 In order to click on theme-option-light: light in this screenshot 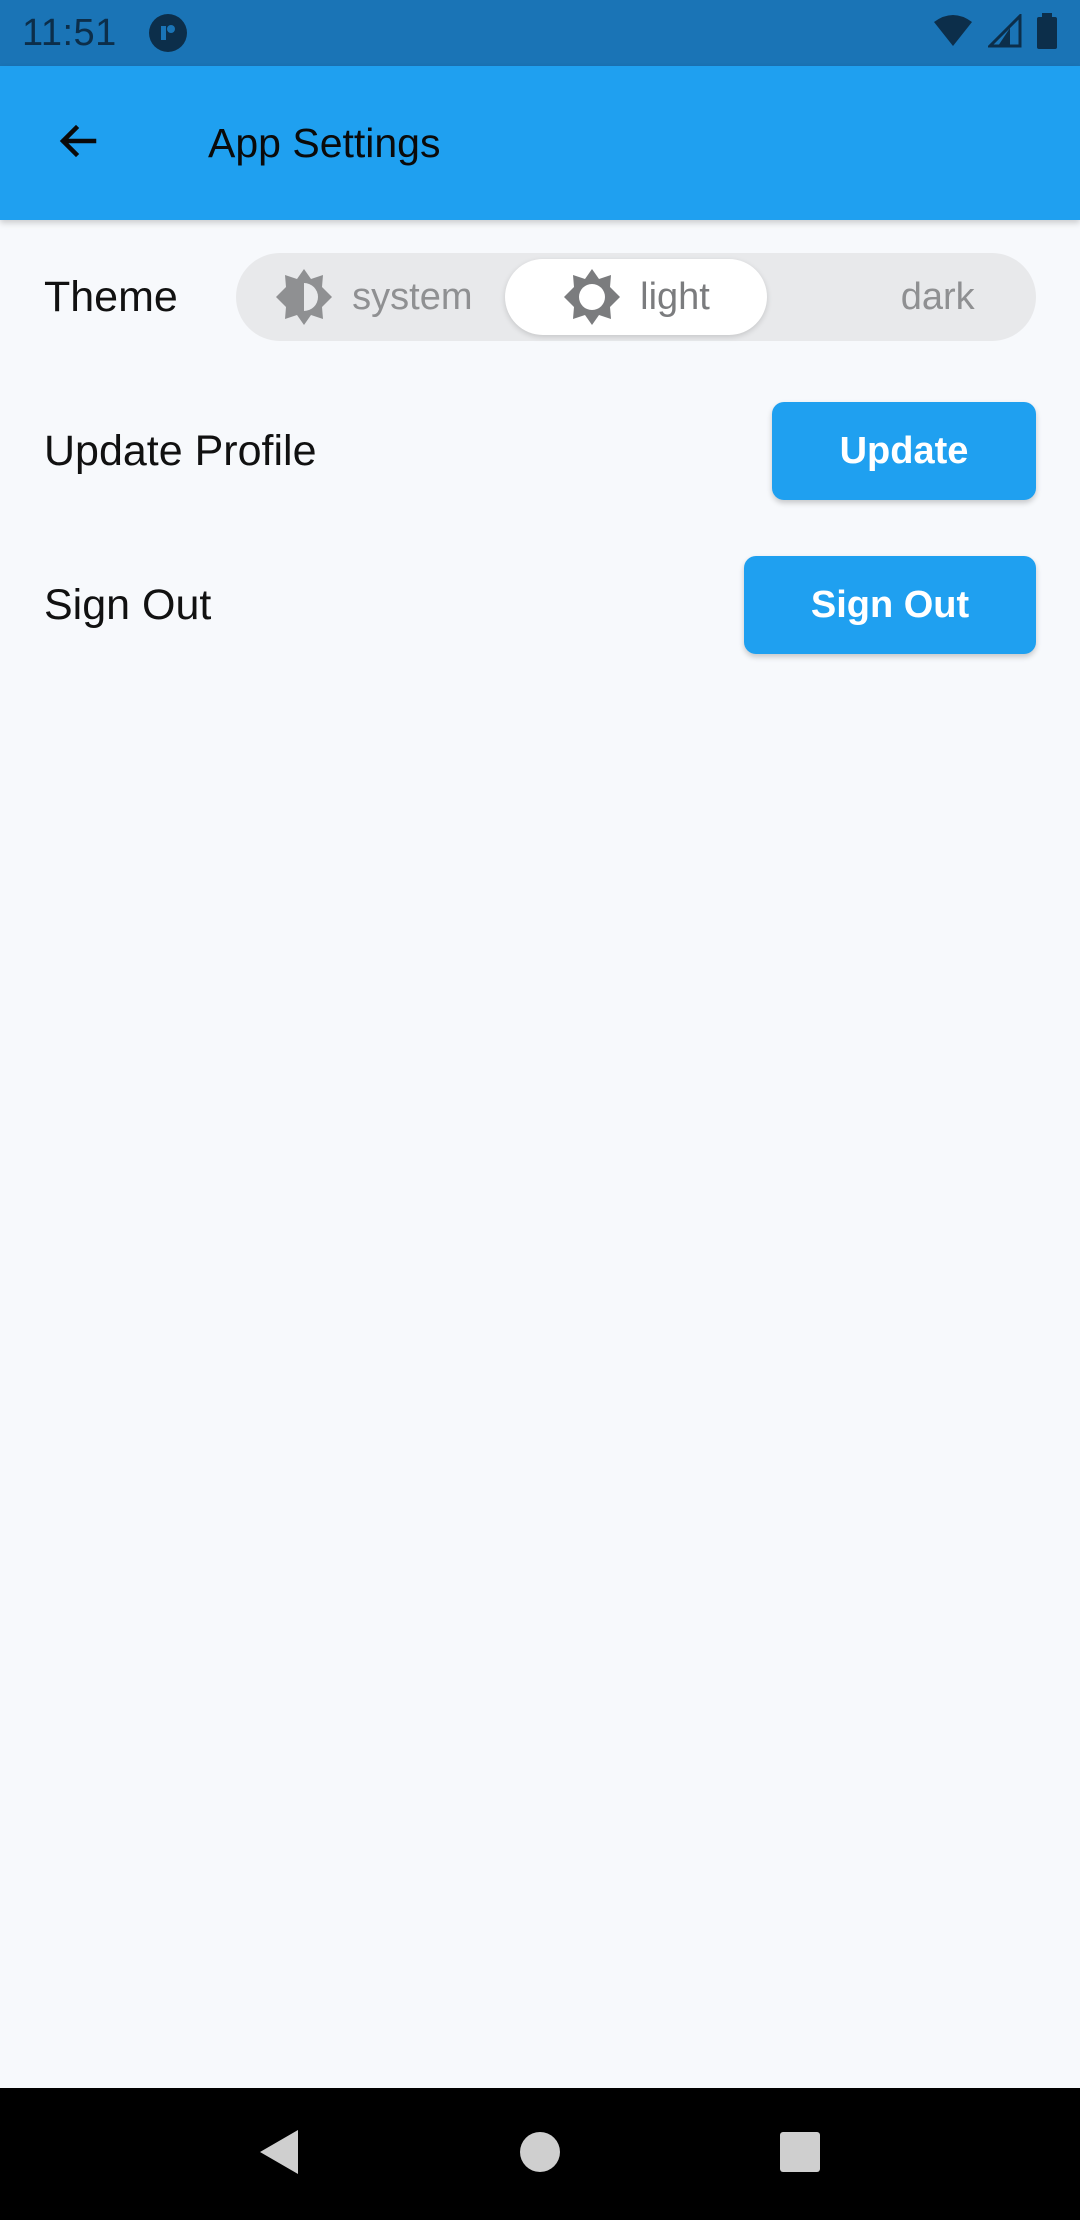, I will do `click(636, 297)`.